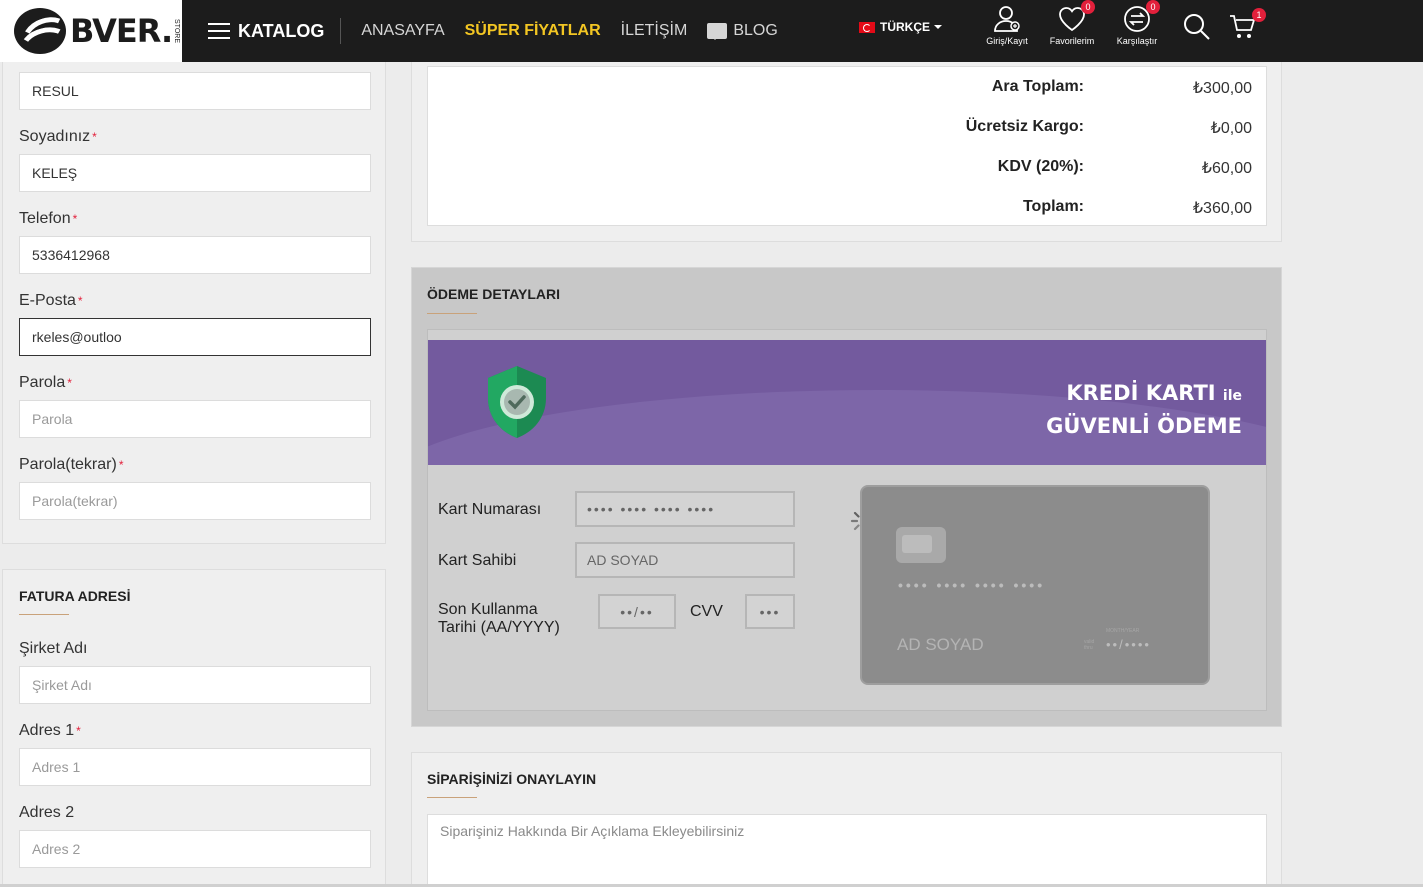  Describe the element at coordinates (1137, 41) in the screenshot. I see `compare-label: Karşılaştır` at that location.